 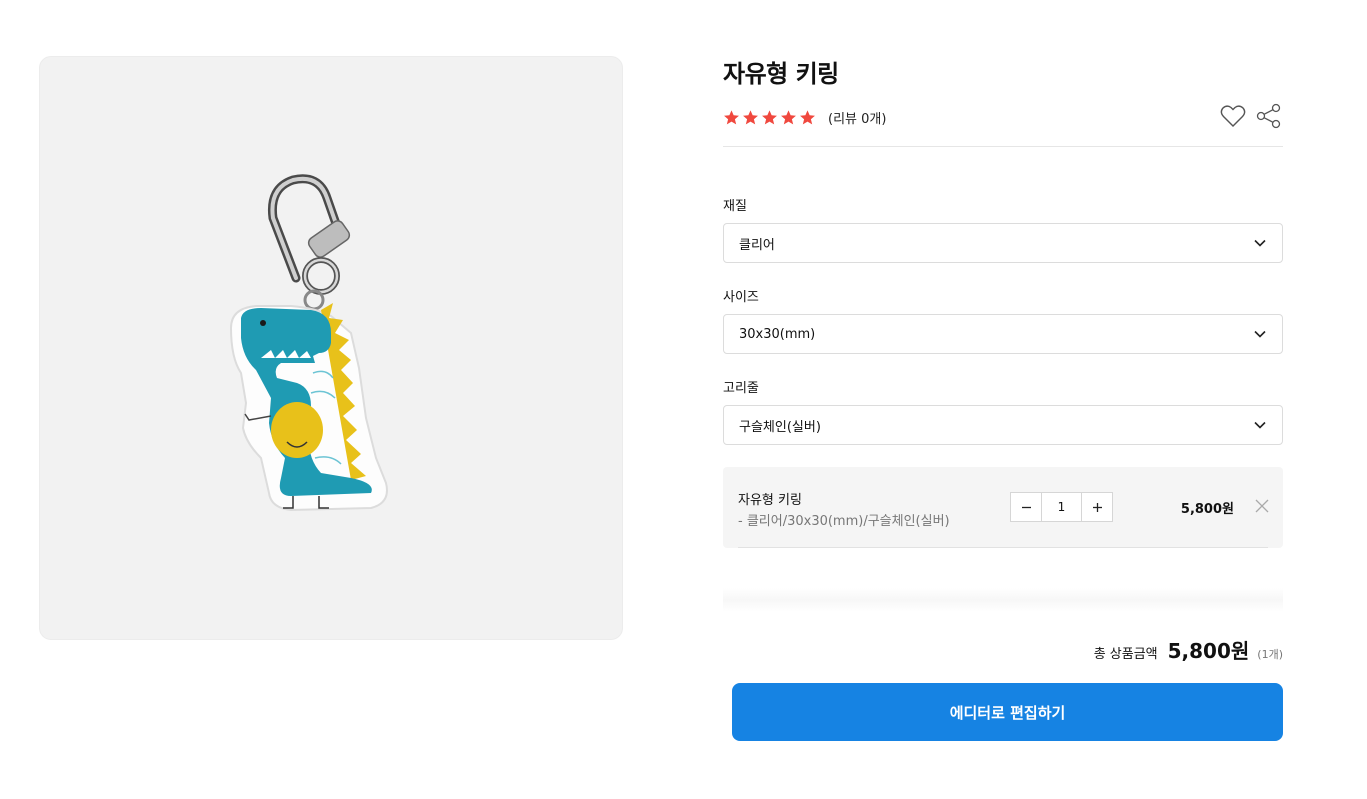 I want to click on header-divider, so click(x=1003, y=146).